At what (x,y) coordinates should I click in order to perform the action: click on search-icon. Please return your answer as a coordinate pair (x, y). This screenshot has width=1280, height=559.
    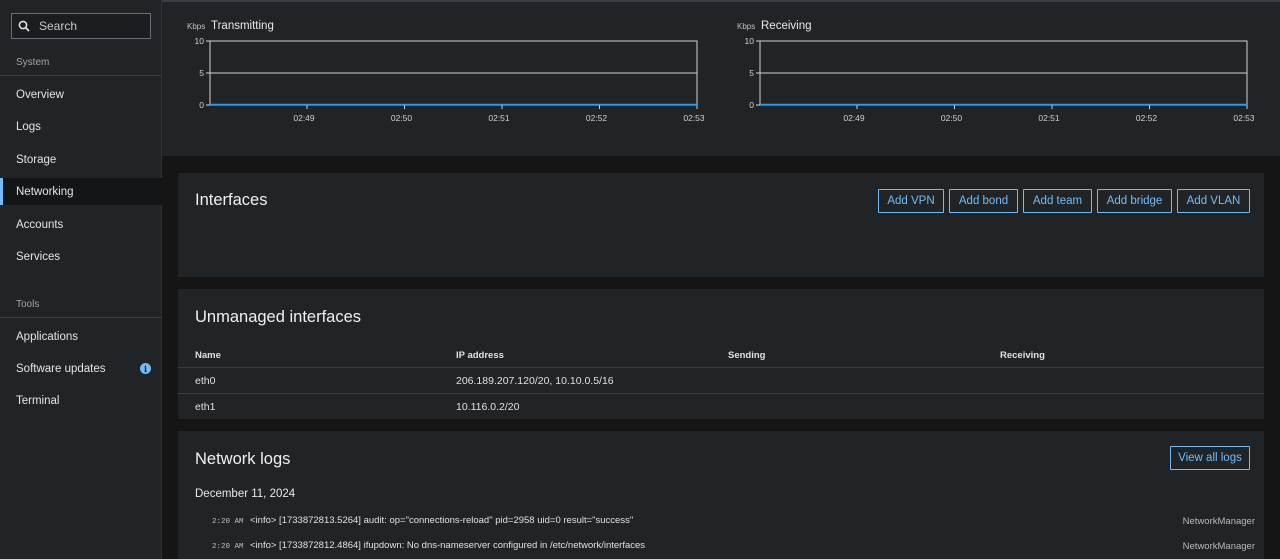
    Looking at the image, I should click on (24, 26).